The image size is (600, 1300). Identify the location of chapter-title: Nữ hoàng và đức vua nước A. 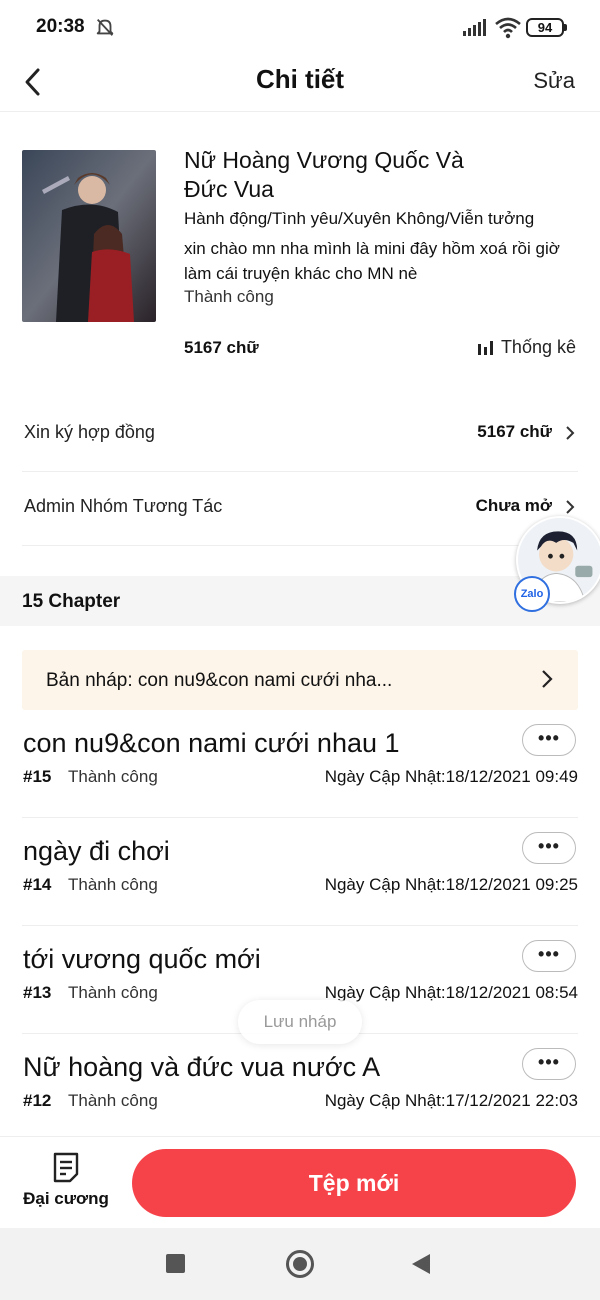
(202, 1067).